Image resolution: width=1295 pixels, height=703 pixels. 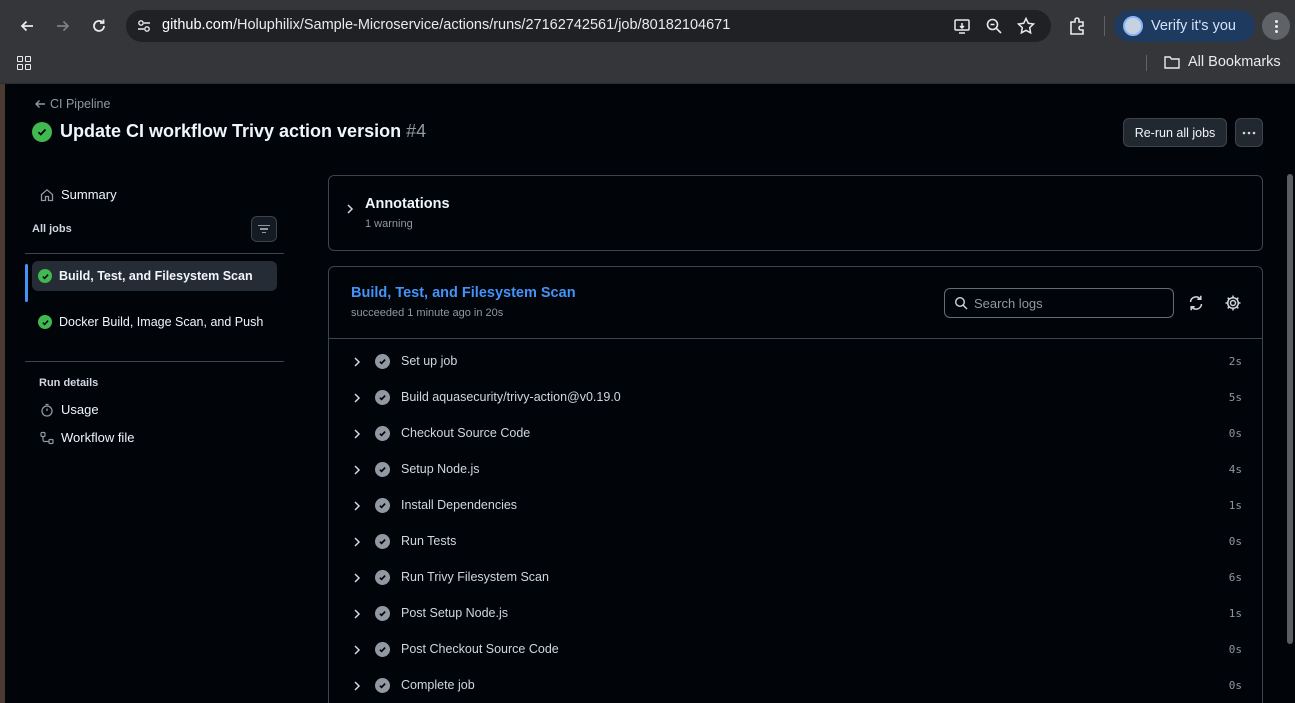 What do you see at coordinates (1234, 62) in the screenshot?
I see `all-bookmarks-label: All Bookmarks` at bounding box center [1234, 62].